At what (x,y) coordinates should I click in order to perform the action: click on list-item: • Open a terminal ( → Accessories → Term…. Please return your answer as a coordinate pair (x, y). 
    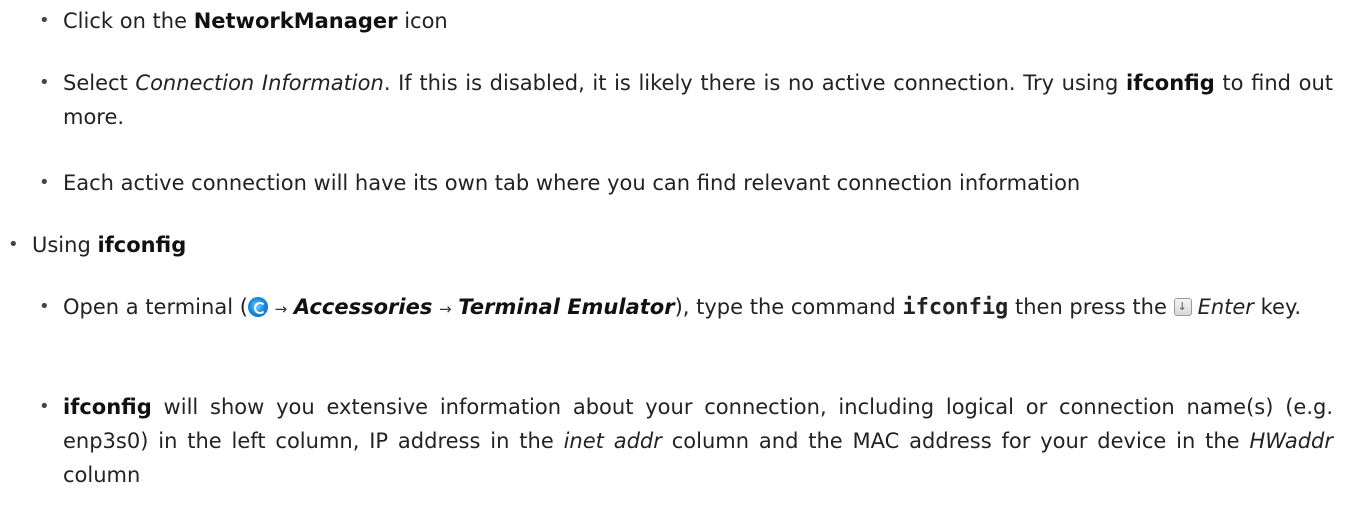
    Looking at the image, I should click on (686, 308).